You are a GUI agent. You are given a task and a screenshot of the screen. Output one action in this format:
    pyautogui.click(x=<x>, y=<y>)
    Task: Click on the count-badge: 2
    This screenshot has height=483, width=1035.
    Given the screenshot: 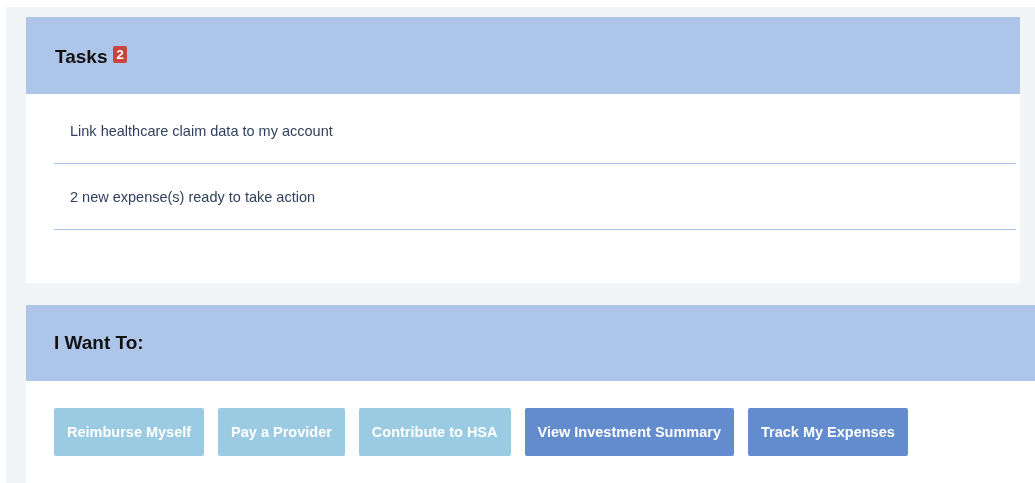 What is the action you would take?
    pyautogui.click(x=120, y=54)
    